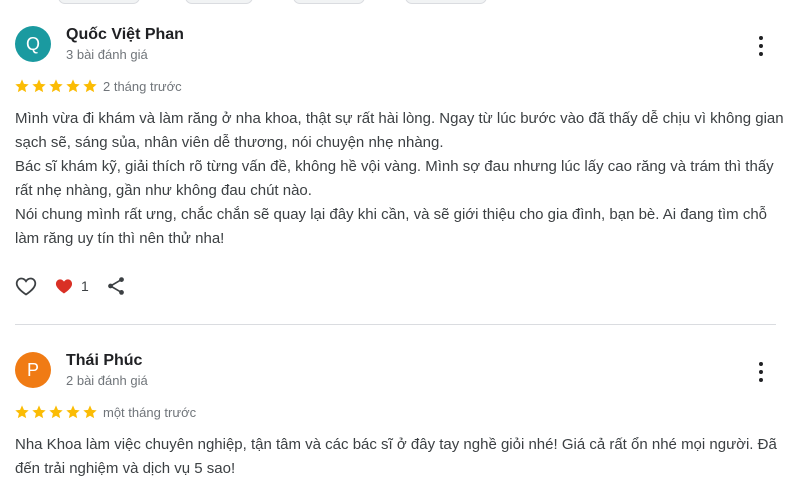  I want to click on review-time: một tháng trước, so click(150, 412).